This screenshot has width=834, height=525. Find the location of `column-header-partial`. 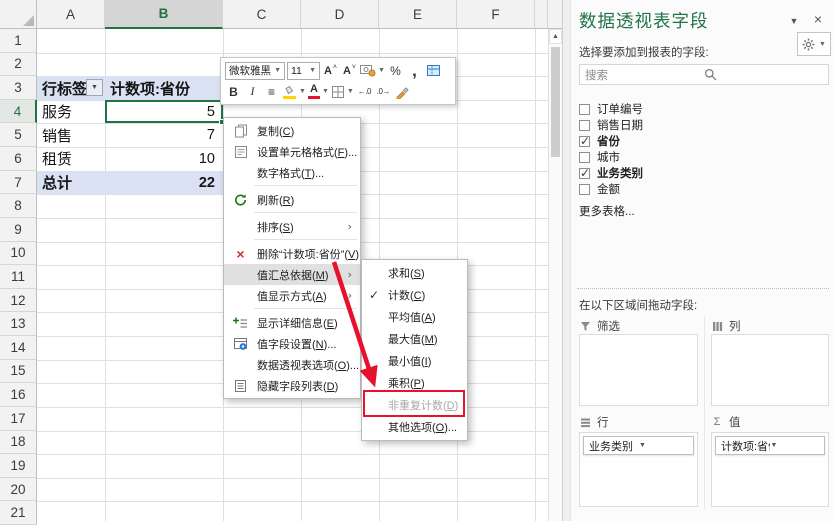

column-header-partial is located at coordinates (541, 14).